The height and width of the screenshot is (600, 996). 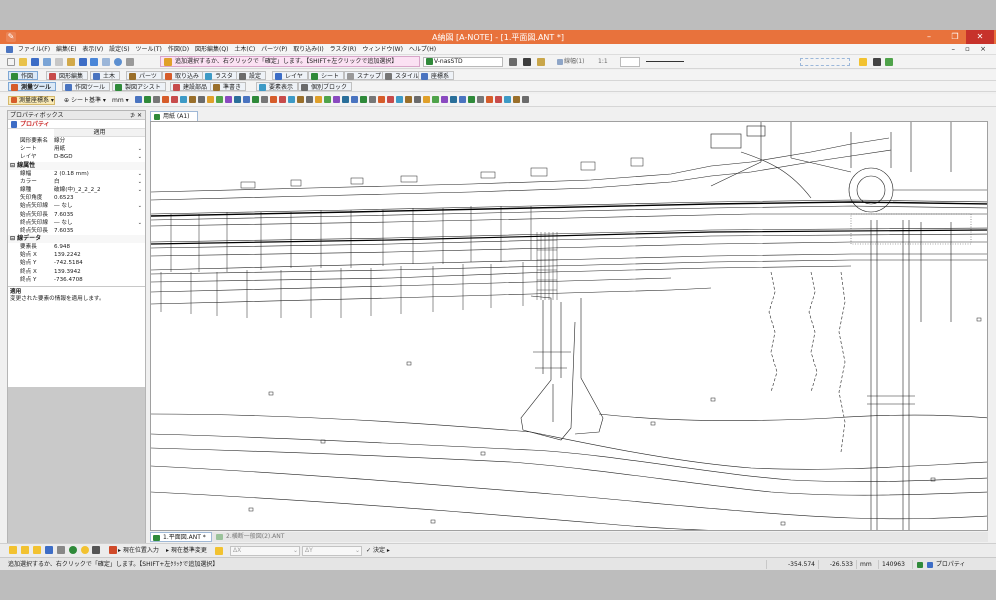 What do you see at coordinates (92, 49) in the screenshot?
I see `menu-view: 表示(V)` at bounding box center [92, 49].